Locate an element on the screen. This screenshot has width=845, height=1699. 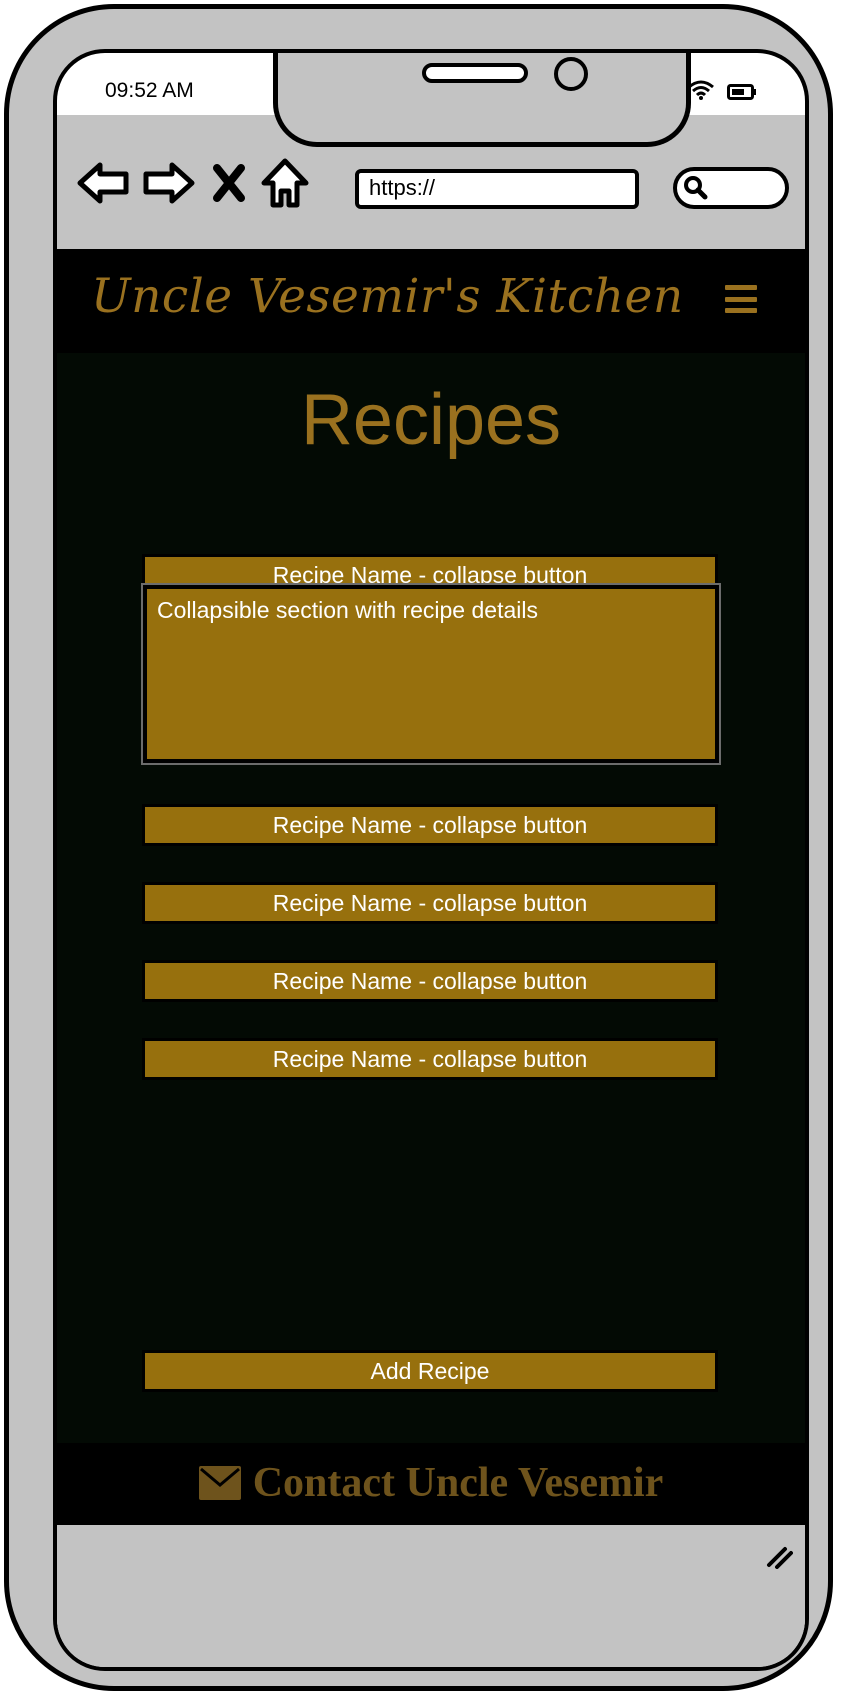
contact-label: Contact Uncle Vesemir is located at coordinates (458, 1483).